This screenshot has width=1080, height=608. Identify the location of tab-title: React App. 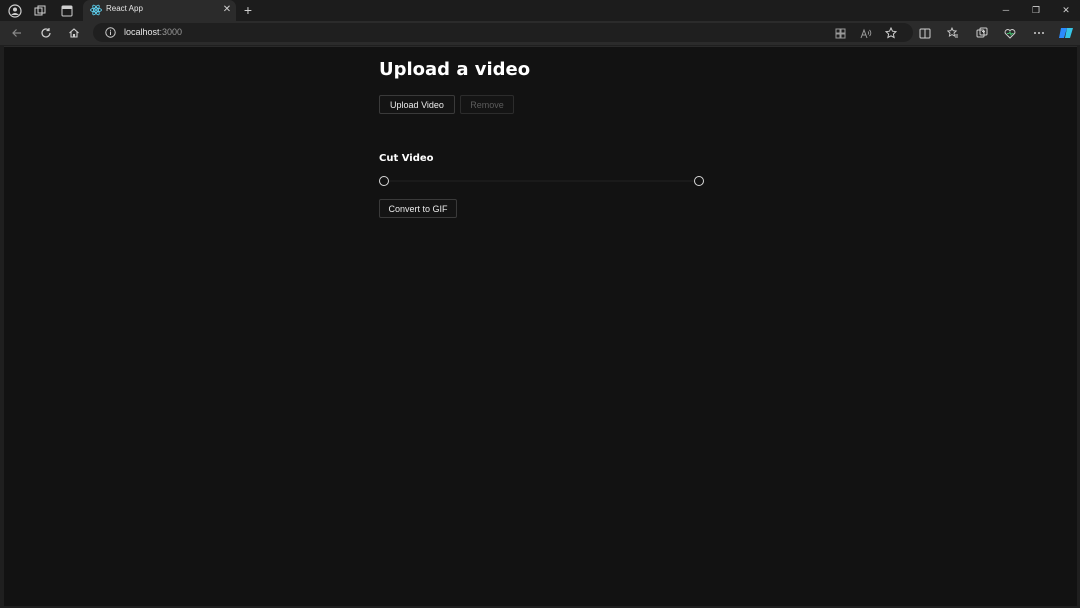
(124, 8).